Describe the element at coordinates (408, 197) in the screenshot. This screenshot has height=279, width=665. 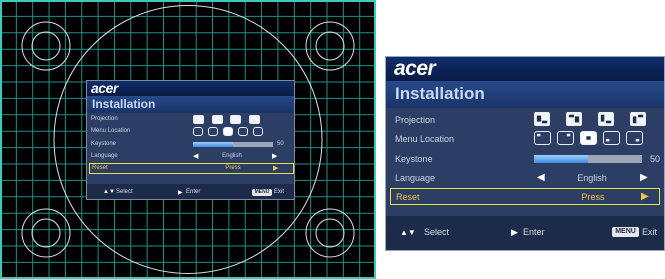
I see `reset-label: Reset` at that location.